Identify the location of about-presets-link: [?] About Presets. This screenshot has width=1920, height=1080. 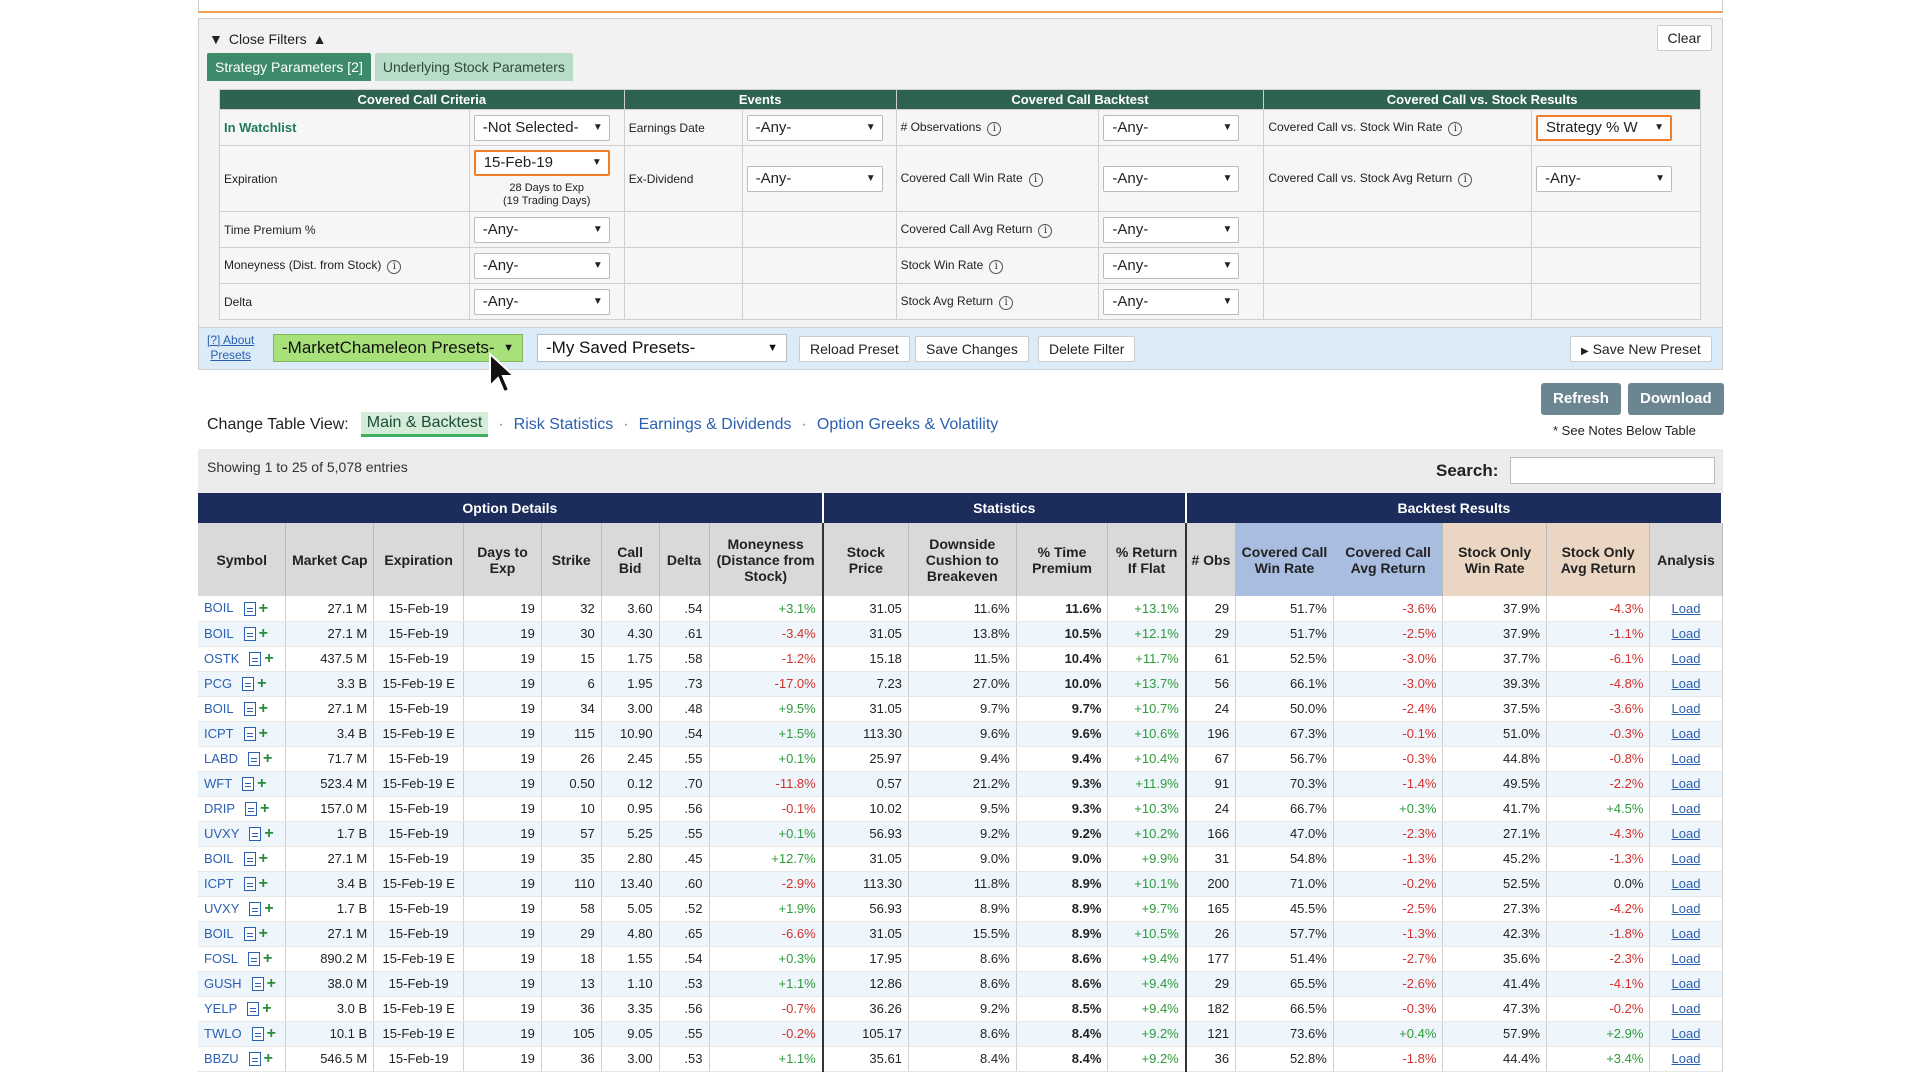
(230, 348).